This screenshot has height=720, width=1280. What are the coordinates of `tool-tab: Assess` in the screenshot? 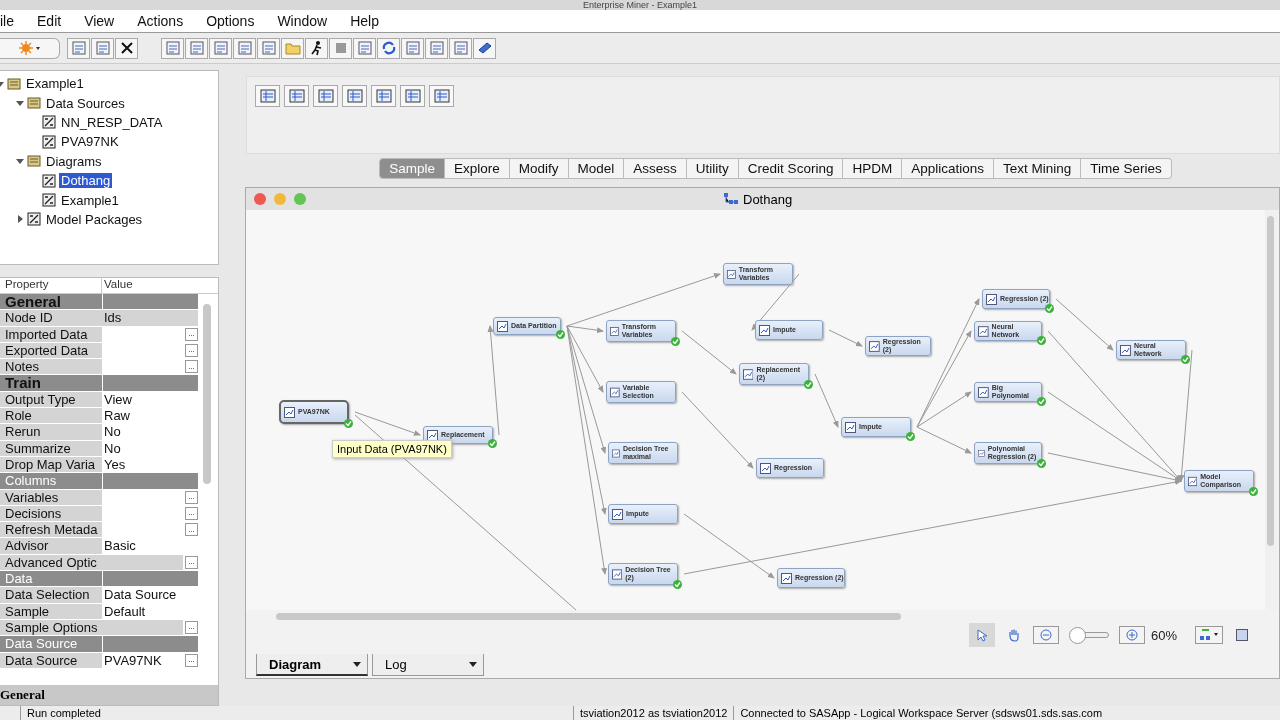 It's located at (655, 168).